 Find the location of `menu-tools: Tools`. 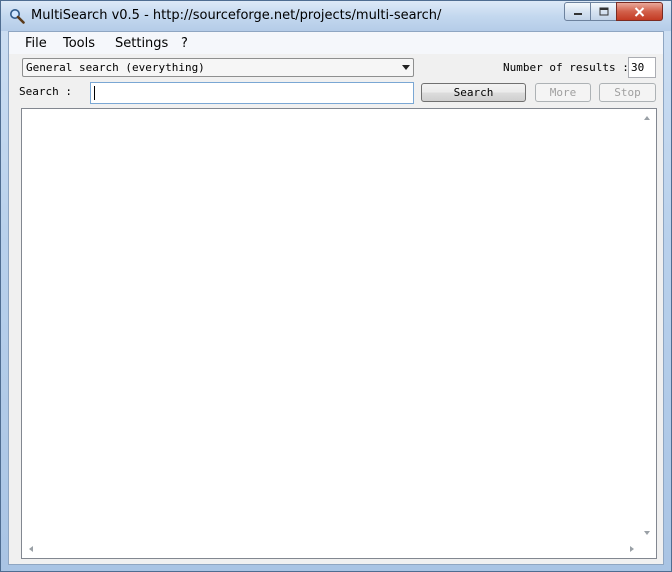

menu-tools: Tools is located at coordinates (79, 43).